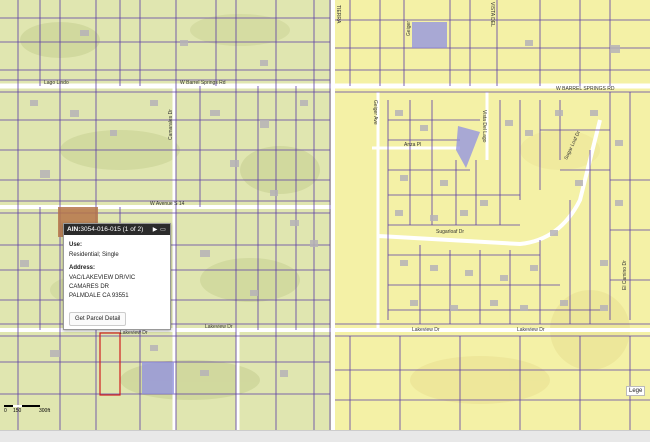  What do you see at coordinates (98, 319) in the screenshot?
I see `get-parcel-detail-button: Get Parcel Detail` at bounding box center [98, 319].